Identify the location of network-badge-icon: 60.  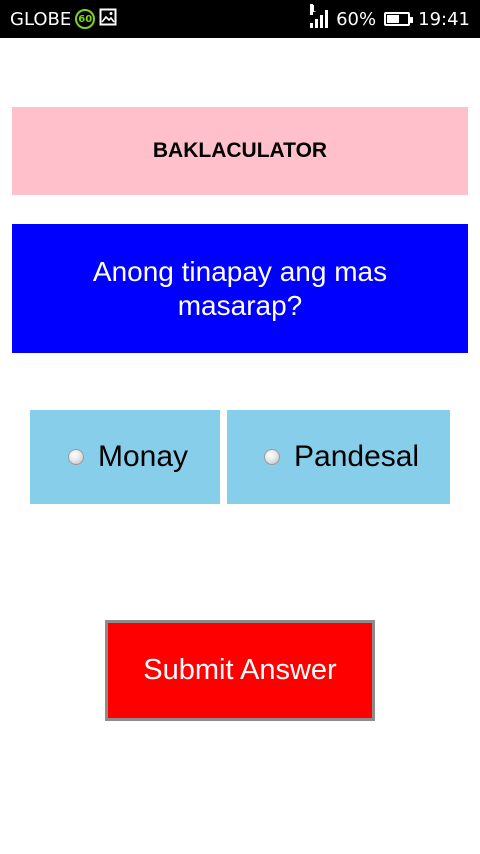
(85, 19).